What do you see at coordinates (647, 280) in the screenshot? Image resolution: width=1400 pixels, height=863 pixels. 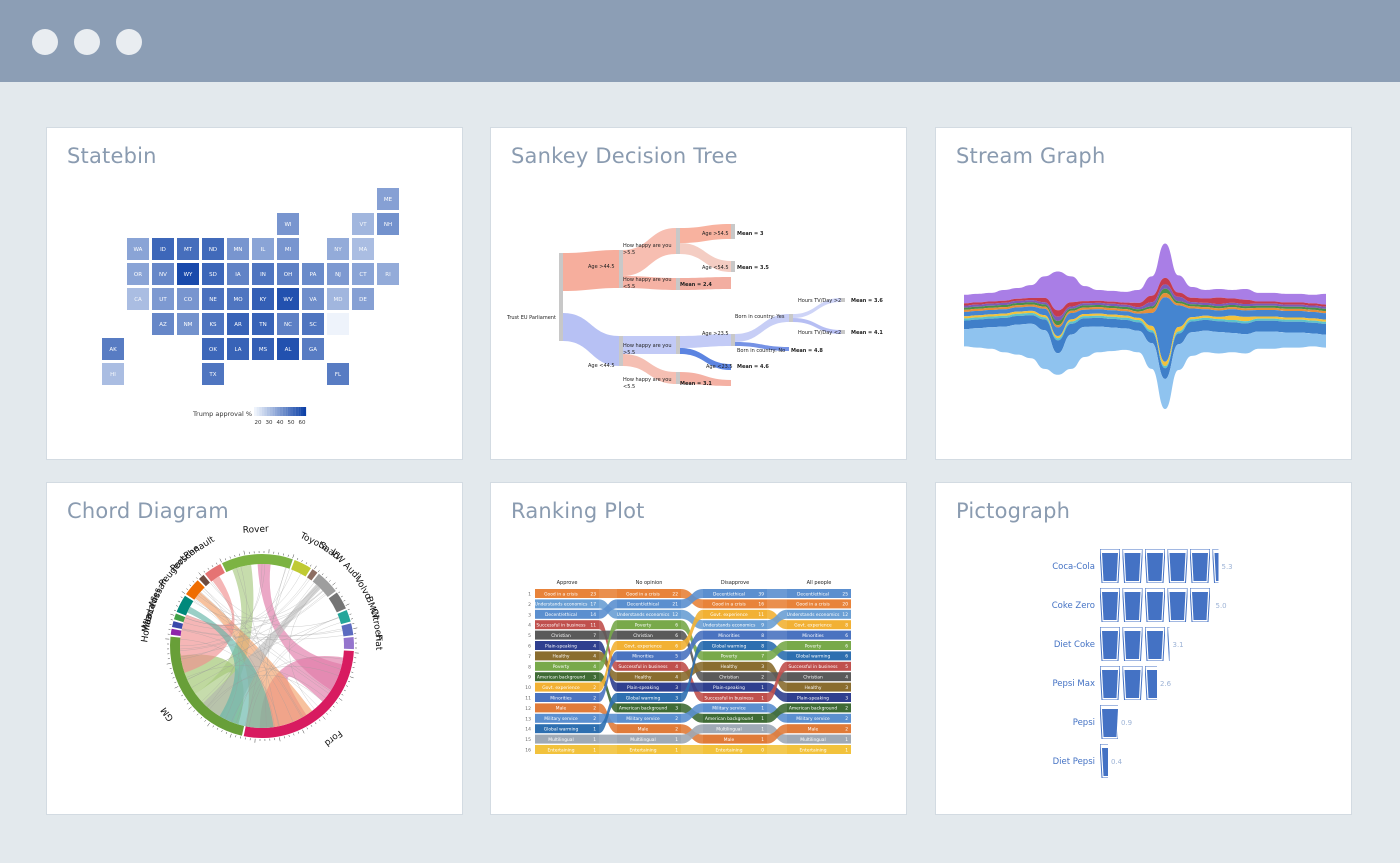 I see `label-happy2: How happy are you` at bounding box center [647, 280].